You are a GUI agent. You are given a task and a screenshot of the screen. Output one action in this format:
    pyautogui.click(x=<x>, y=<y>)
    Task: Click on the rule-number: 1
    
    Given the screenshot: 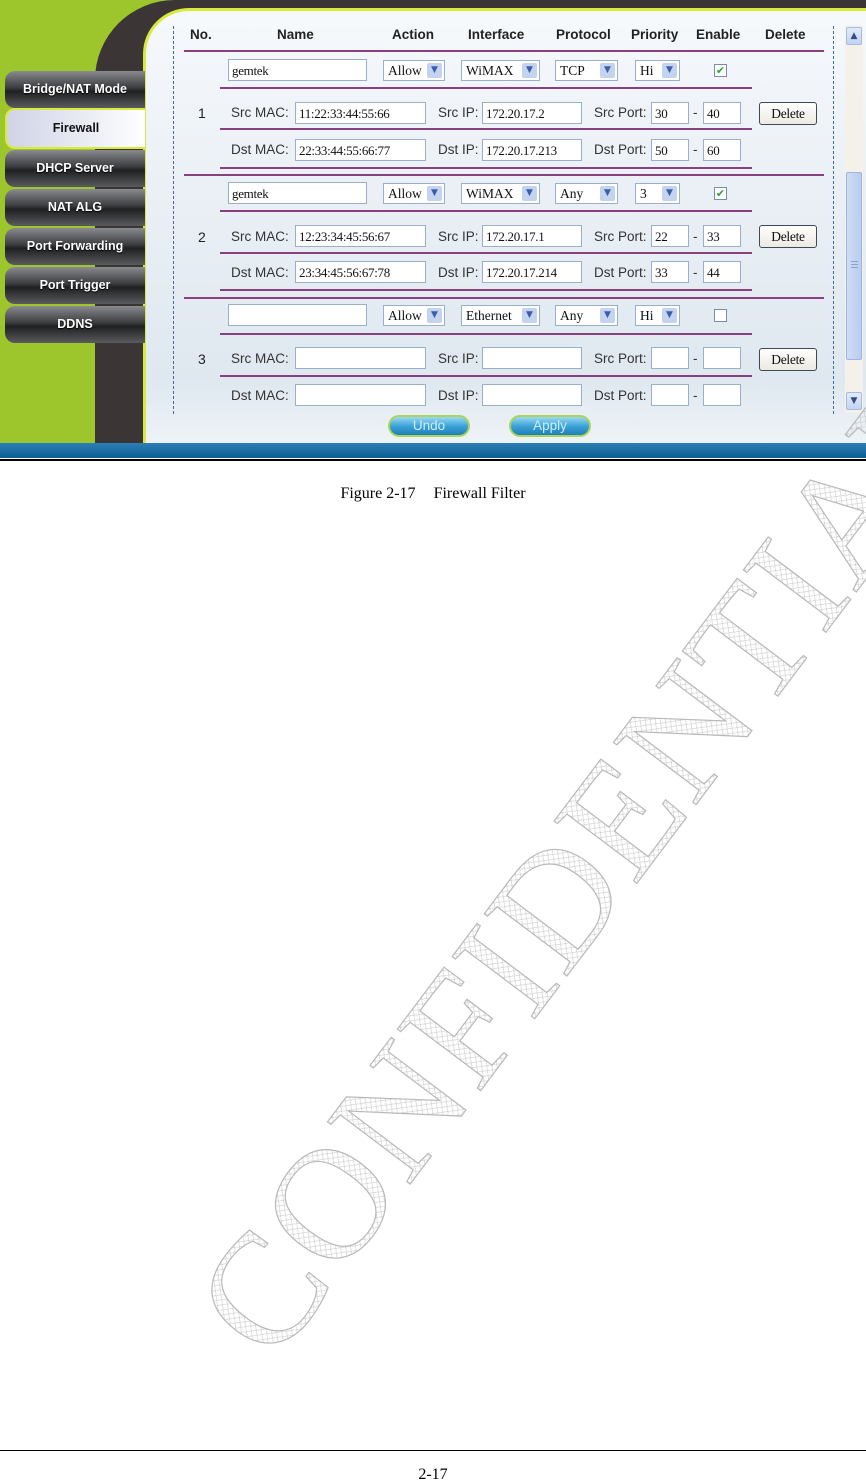 What is the action you would take?
    pyautogui.click(x=202, y=113)
    